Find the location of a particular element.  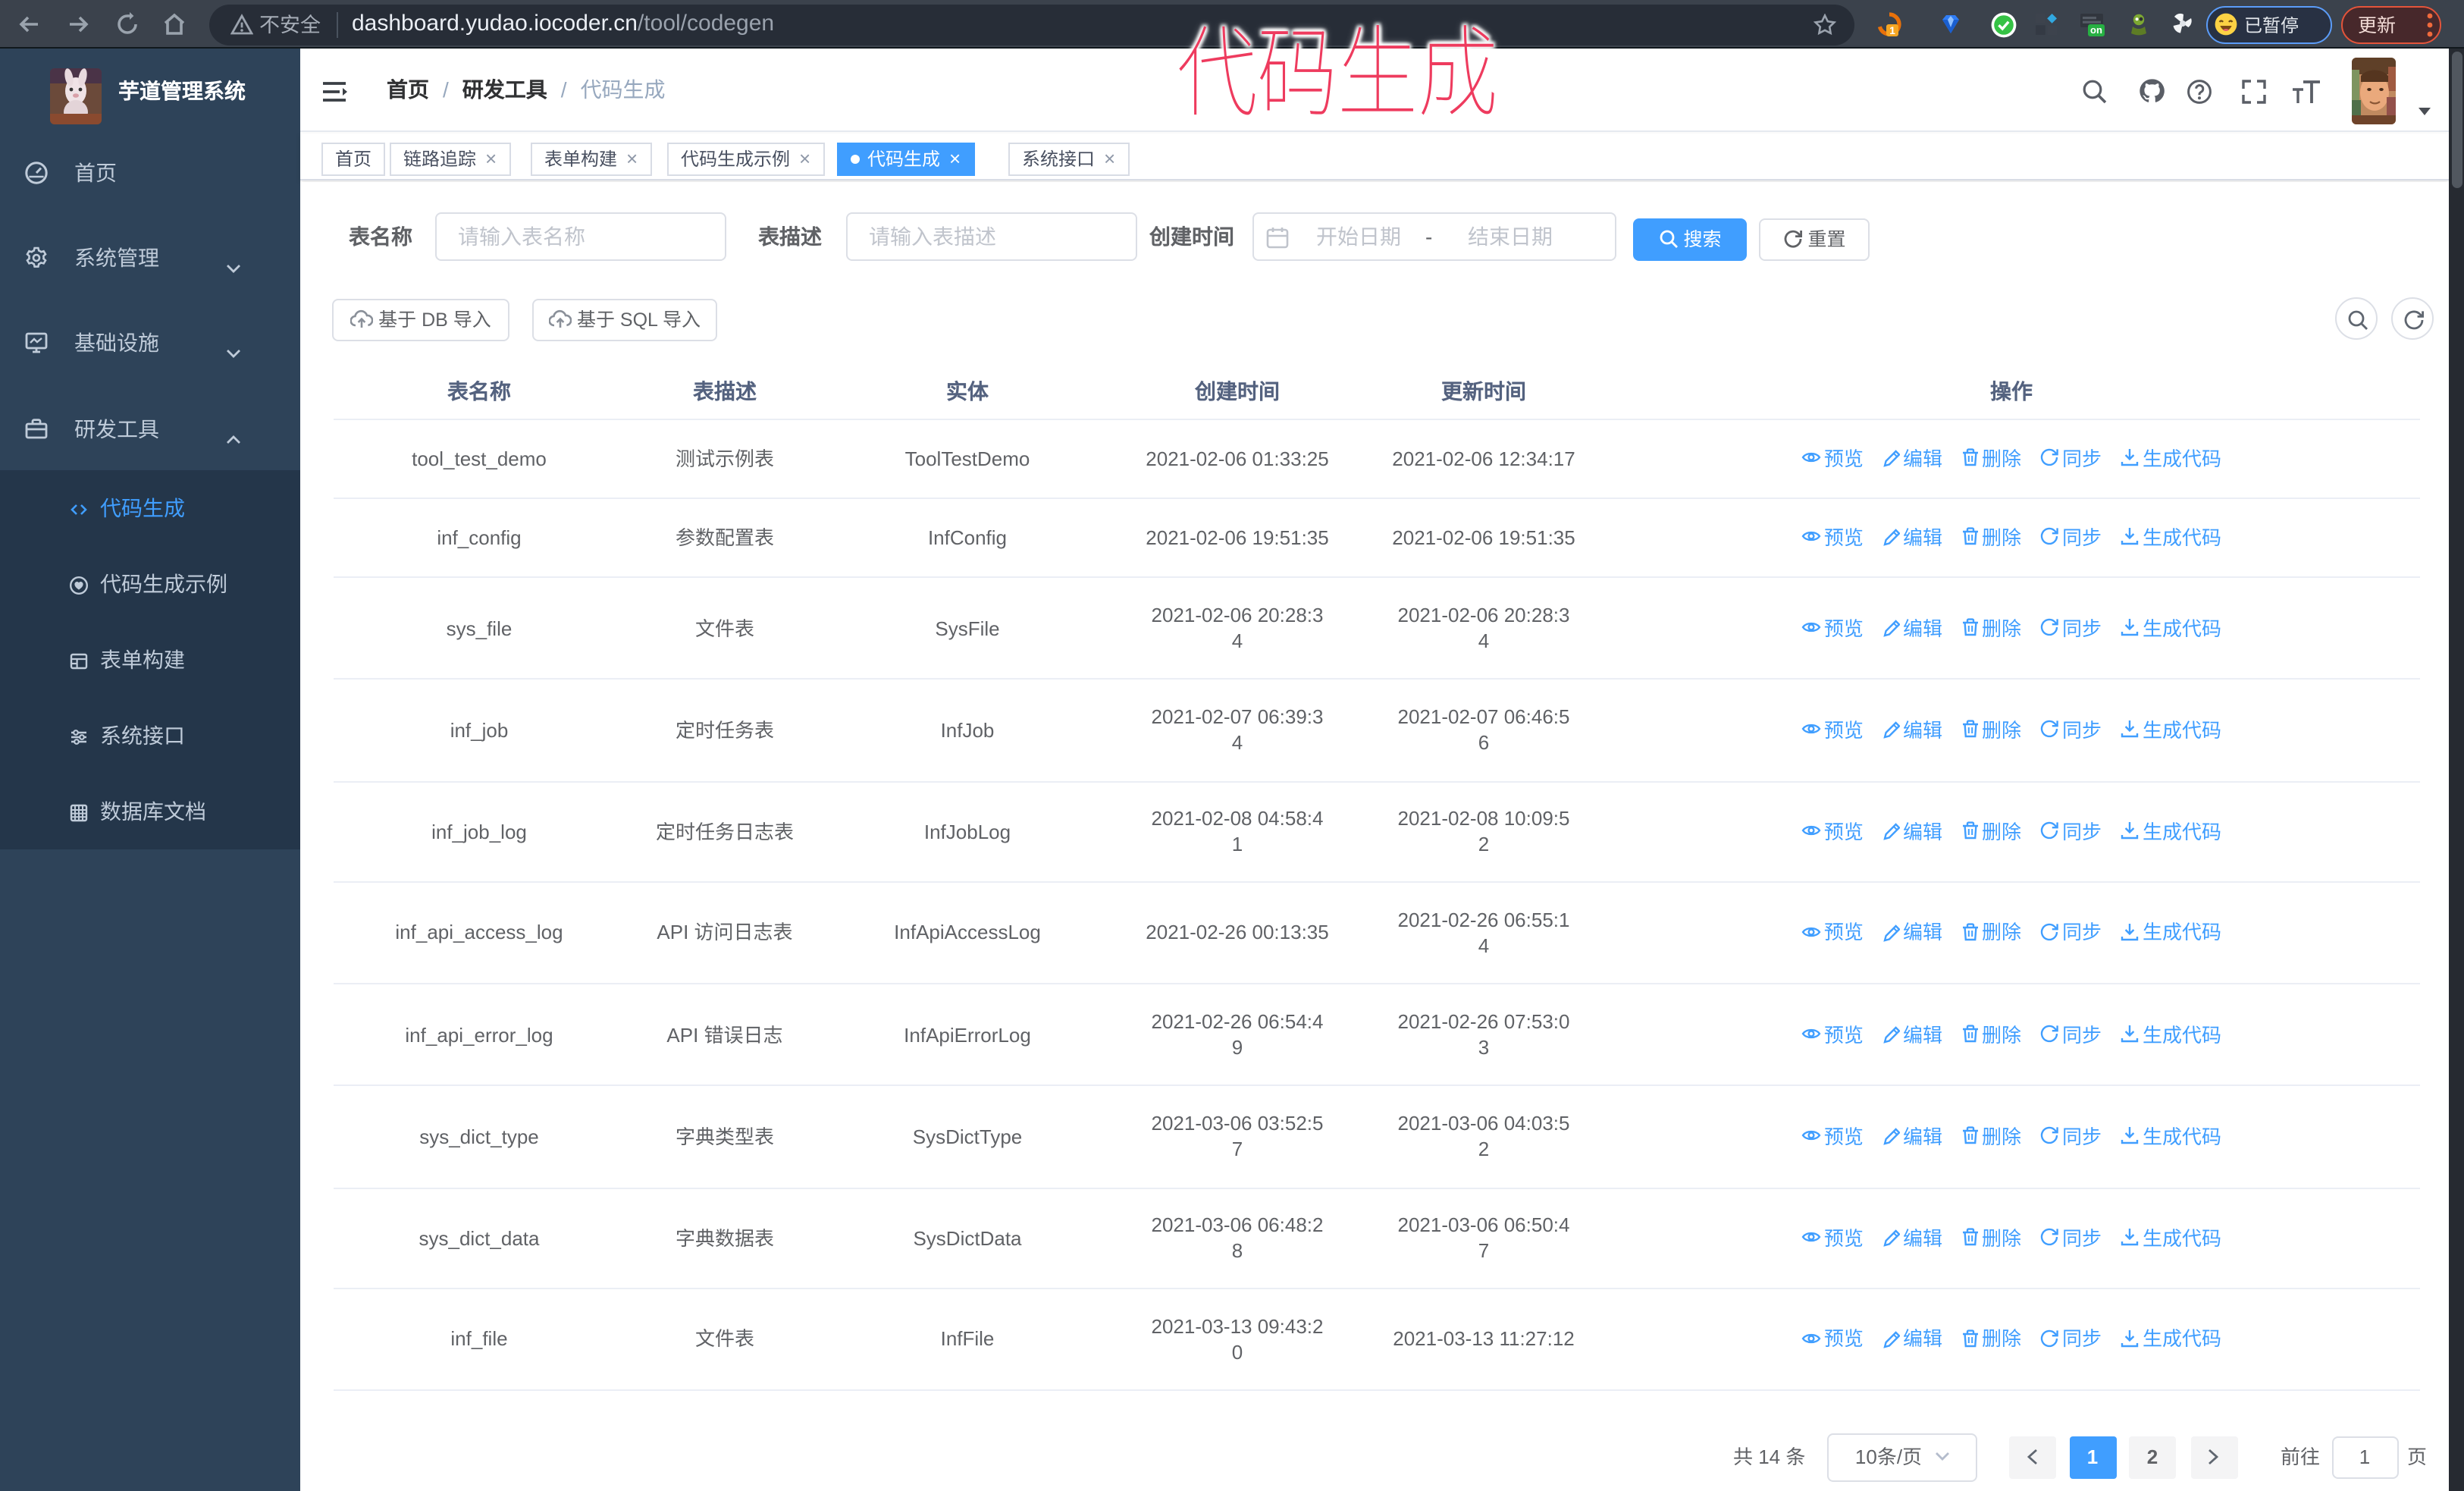

svg-text: 1 is located at coordinates (1892, 30).